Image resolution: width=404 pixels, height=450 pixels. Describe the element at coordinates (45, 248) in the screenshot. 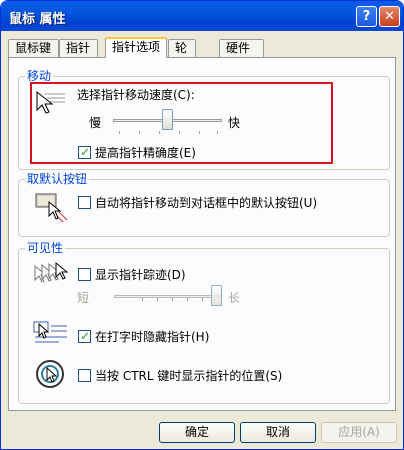

I see `visibility-group-title: 可见性` at that location.